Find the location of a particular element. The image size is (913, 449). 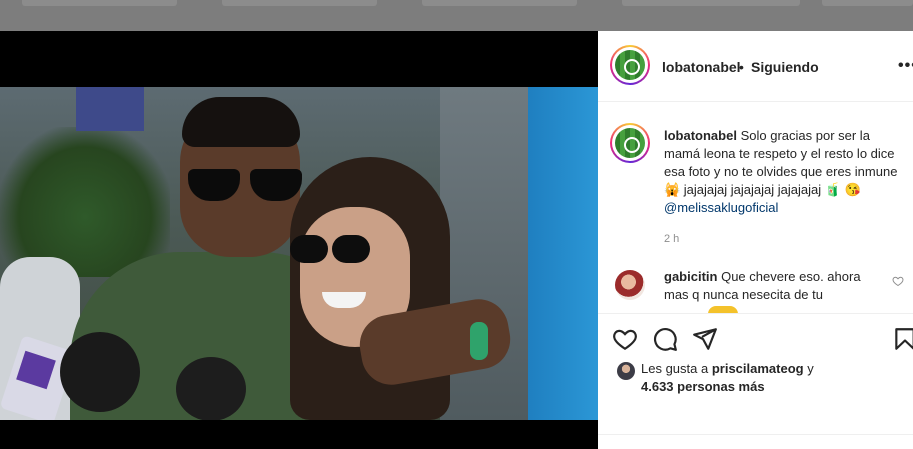

comment-avatar is located at coordinates (630, 285).